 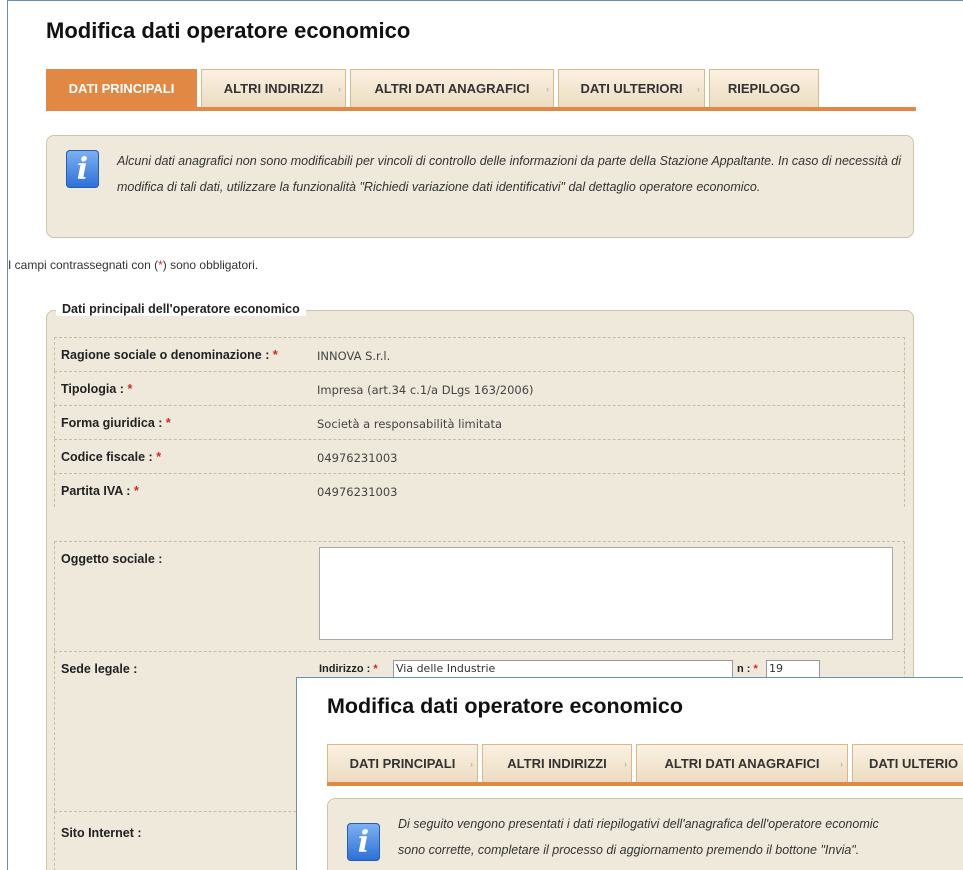 I want to click on overlay-tab-underline, so click(x=645, y=784).